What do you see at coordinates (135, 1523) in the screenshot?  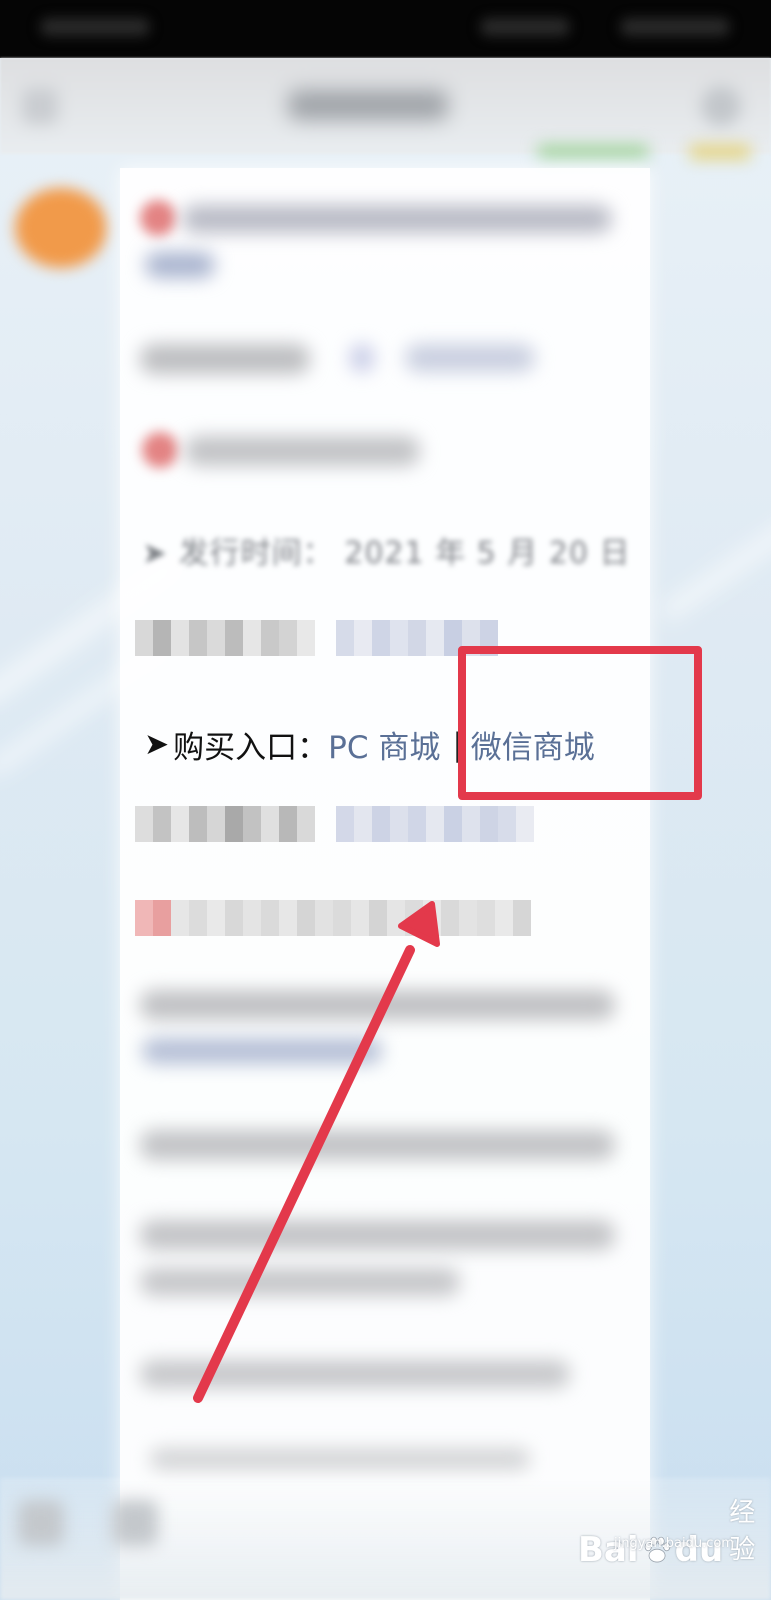 I see `emoji-keyboard-icon` at bounding box center [135, 1523].